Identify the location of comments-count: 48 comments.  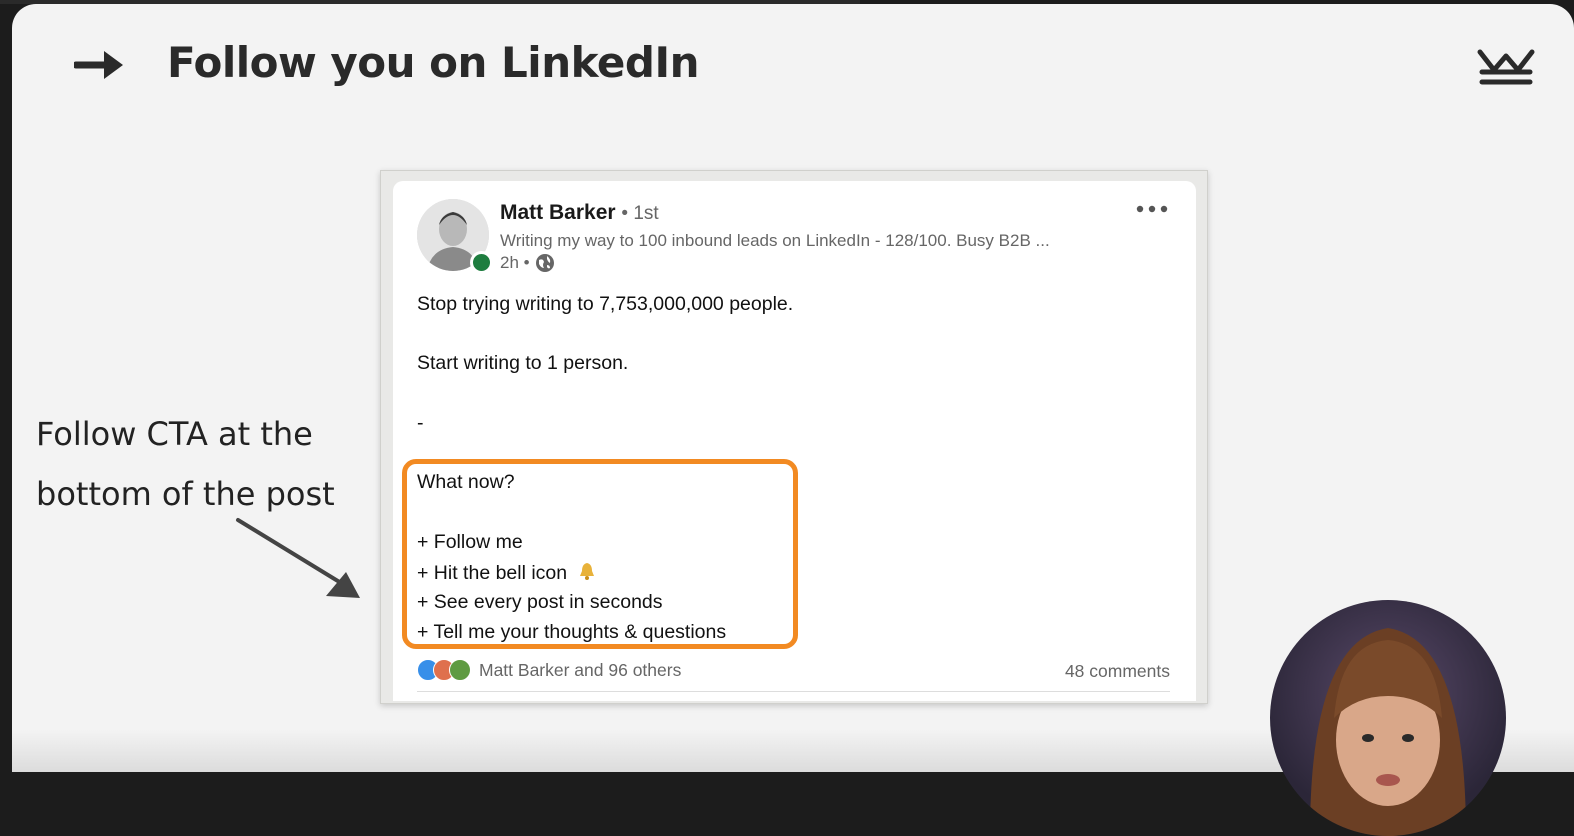
(1117, 671).